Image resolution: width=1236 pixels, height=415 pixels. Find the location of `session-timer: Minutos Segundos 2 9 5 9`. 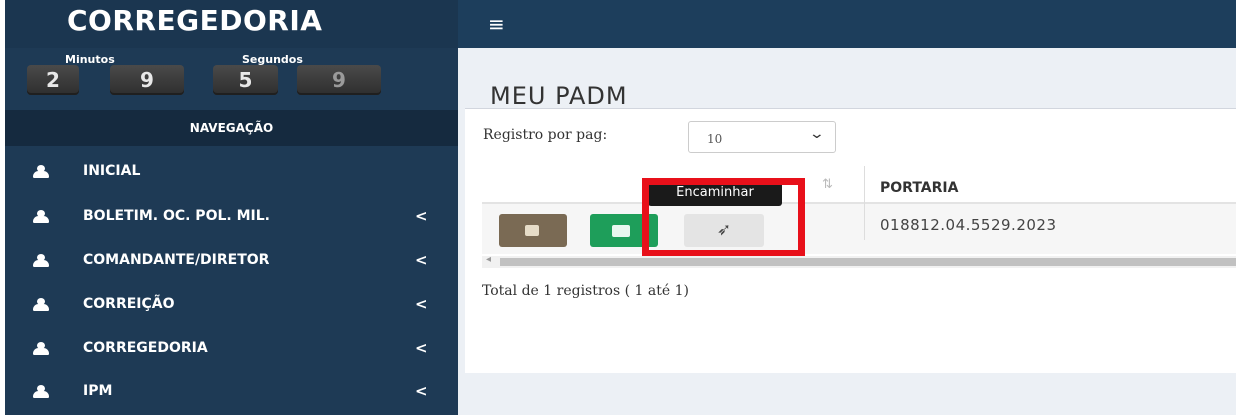

session-timer: Minutos Segundos 2 9 5 9 is located at coordinates (231, 78).